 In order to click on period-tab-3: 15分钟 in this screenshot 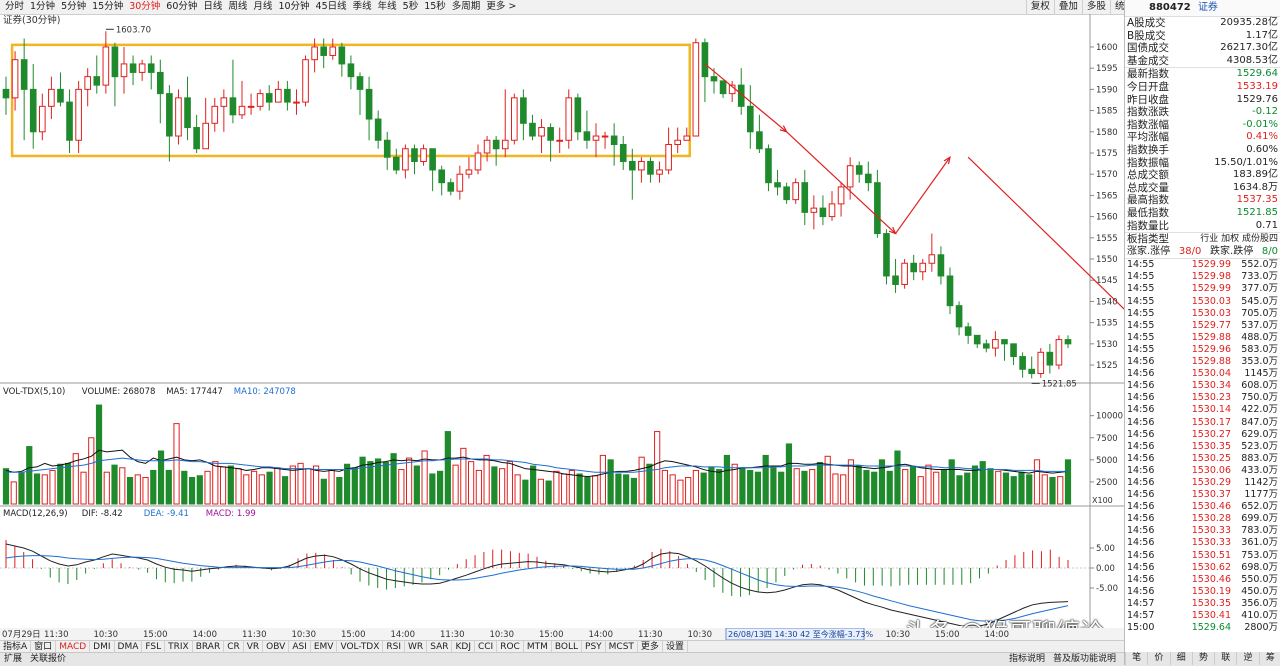, I will do `click(107, 7)`.